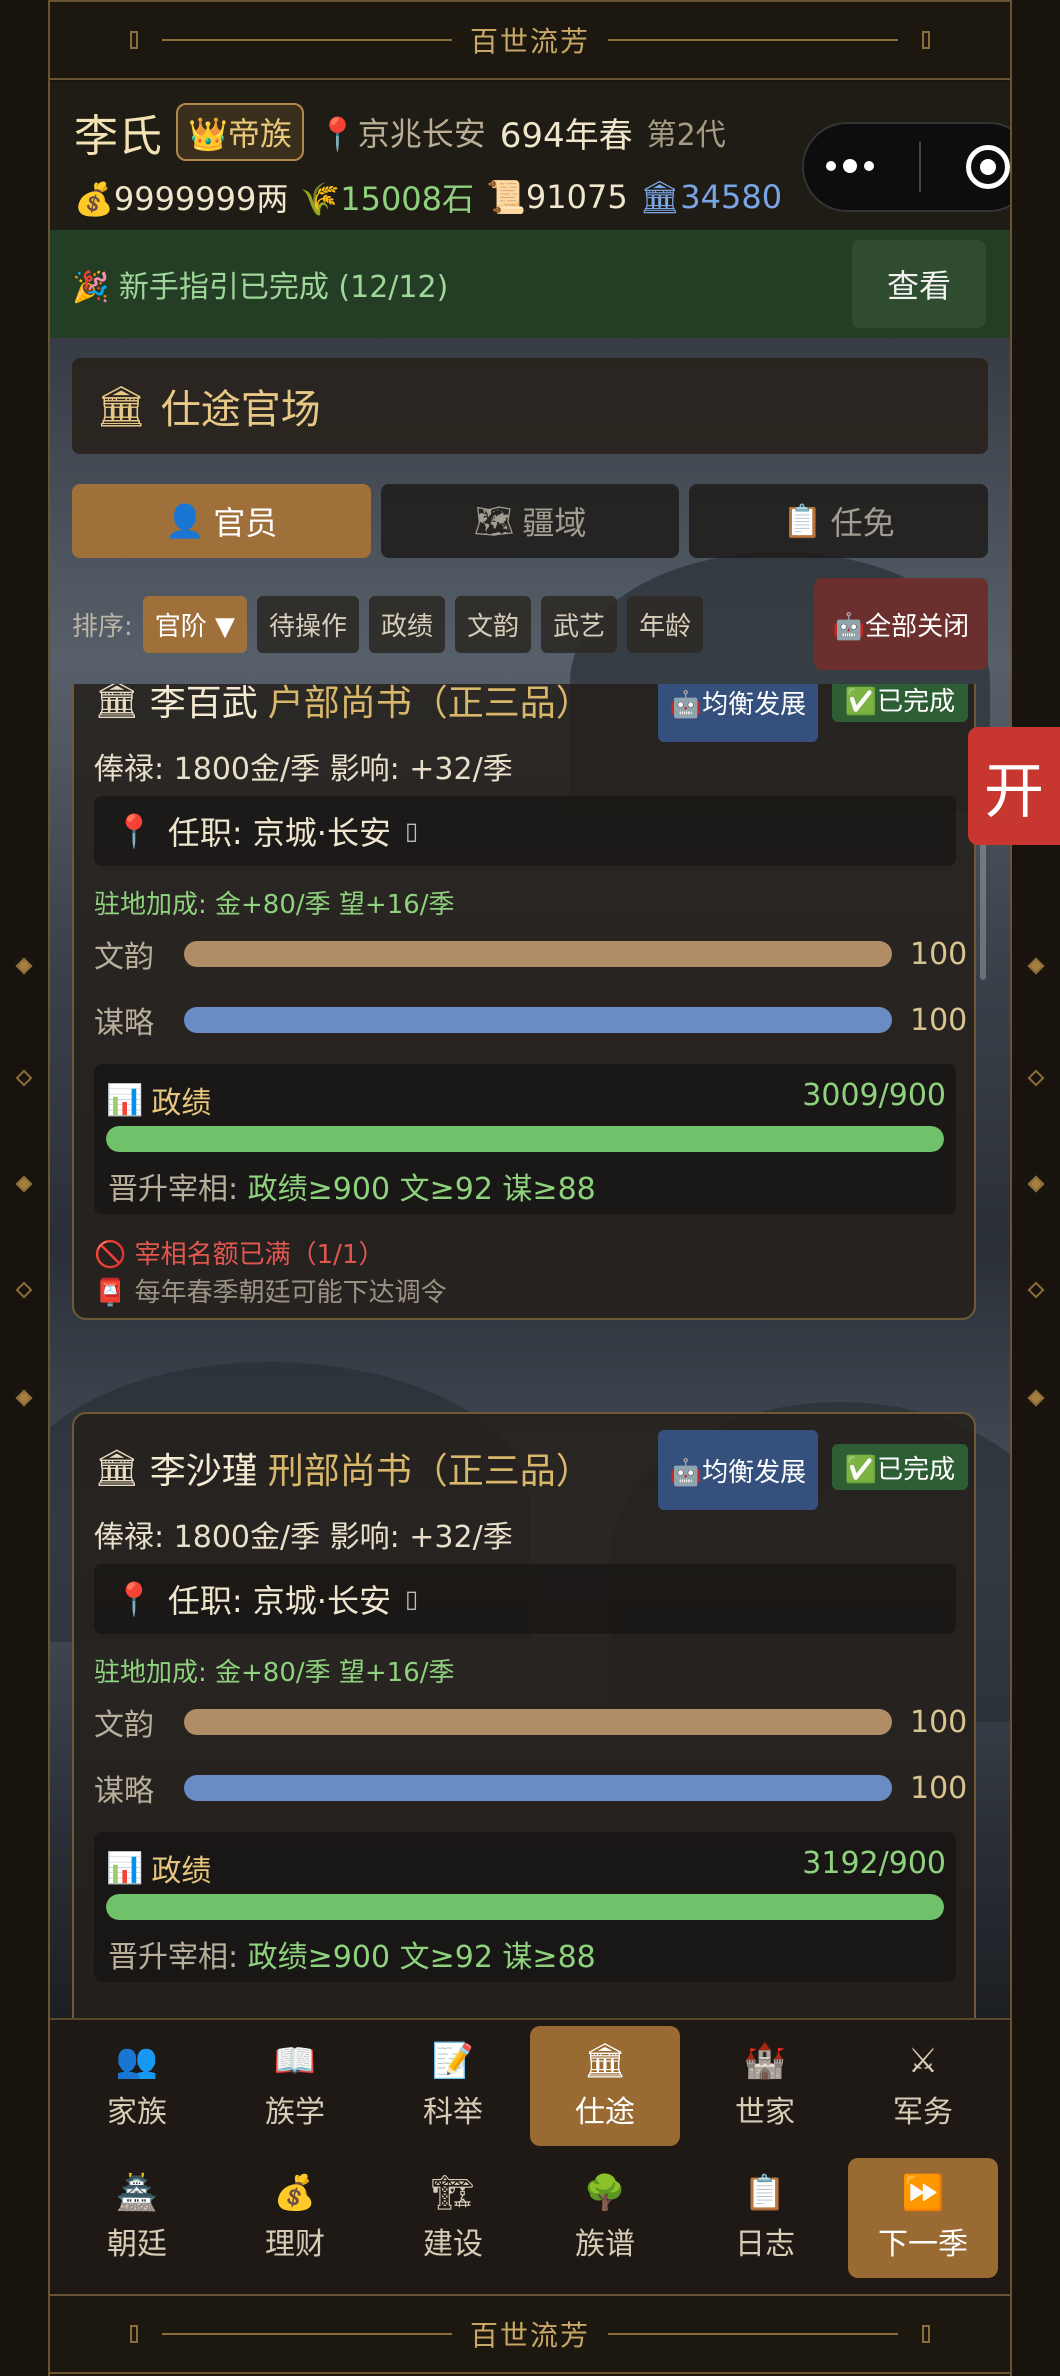  What do you see at coordinates (102, 627) in the screenshot?
I see `sort-label: 排序:` at bounding box center [102, 627].